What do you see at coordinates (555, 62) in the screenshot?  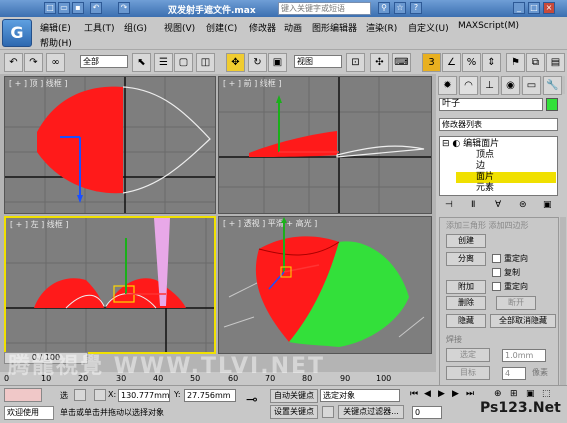 I see `align-icon: ▤` at bounding box center [555, 62].